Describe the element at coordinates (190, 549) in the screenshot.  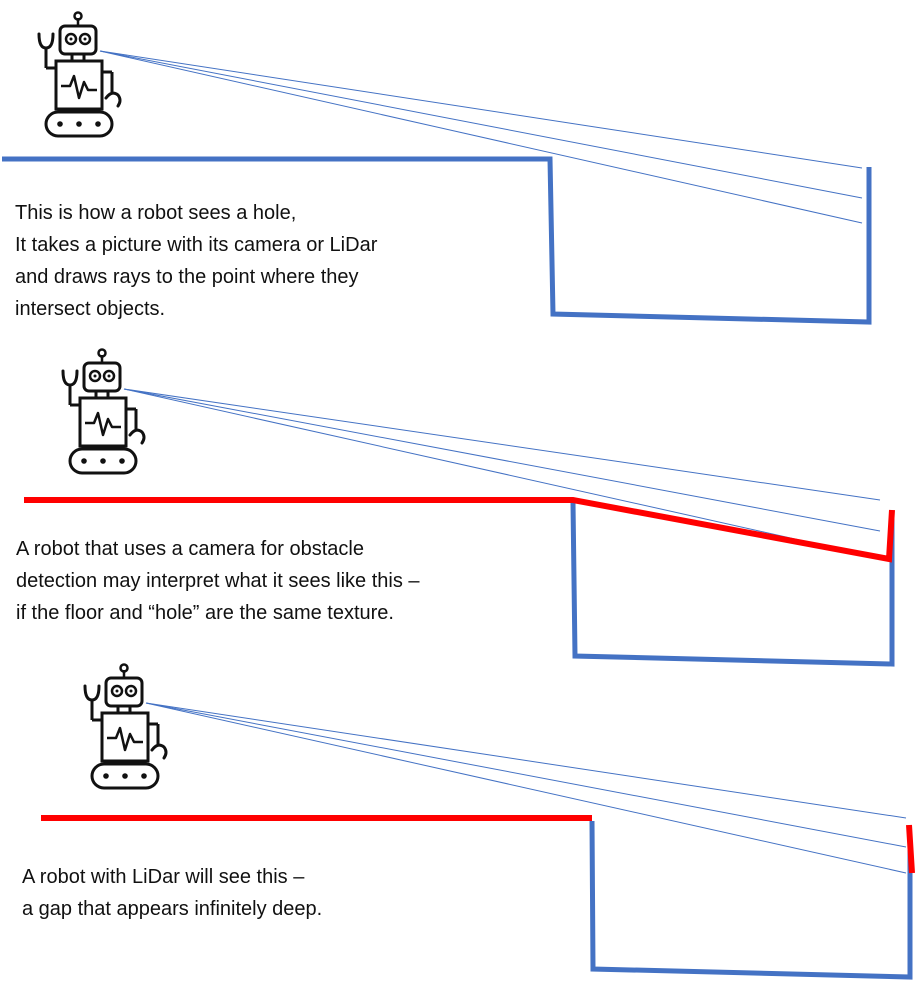
I see `caption-line: A robot that uses a camera for obstacle` at that location.